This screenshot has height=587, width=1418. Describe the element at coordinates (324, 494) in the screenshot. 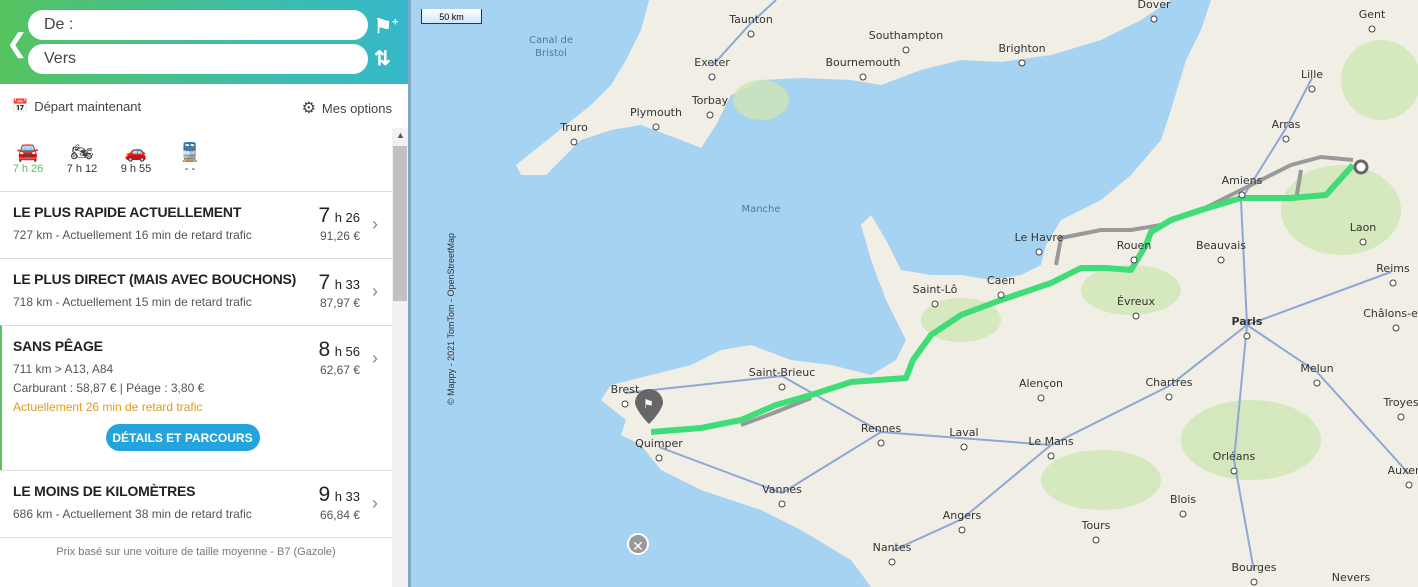

I see `hours: 9` at that location.